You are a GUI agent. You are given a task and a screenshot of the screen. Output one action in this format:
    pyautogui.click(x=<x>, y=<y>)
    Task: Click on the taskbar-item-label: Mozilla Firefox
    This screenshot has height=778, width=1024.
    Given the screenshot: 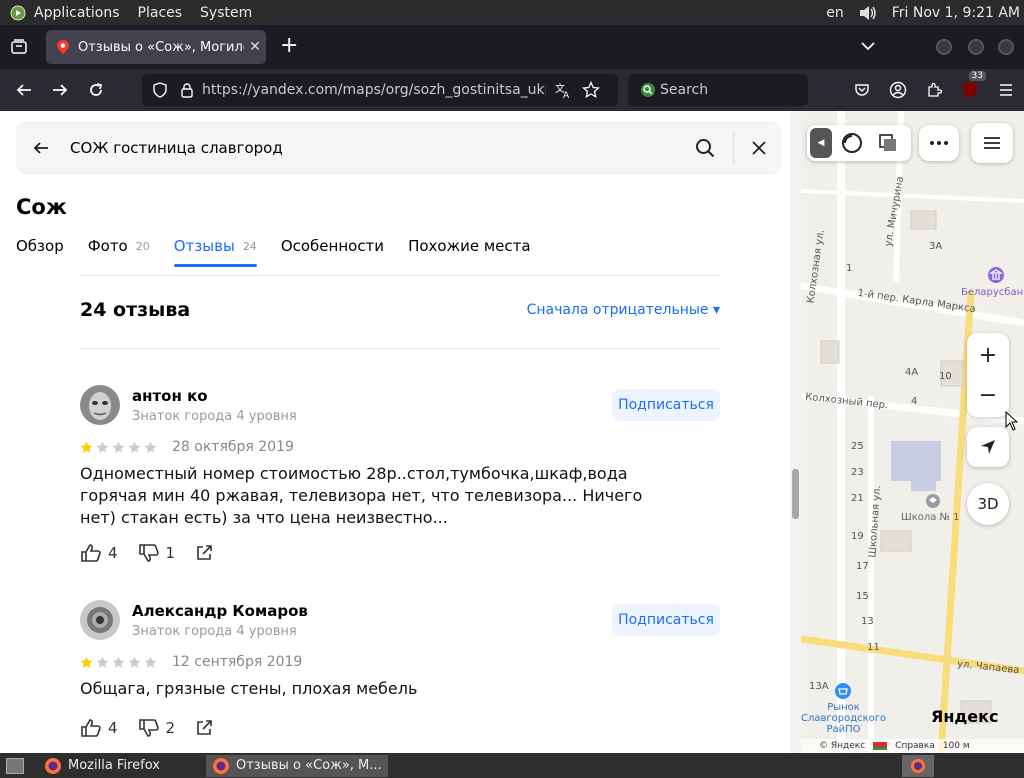 What is the action you would take?
    pyautogui.click(x=114, y=765)
    